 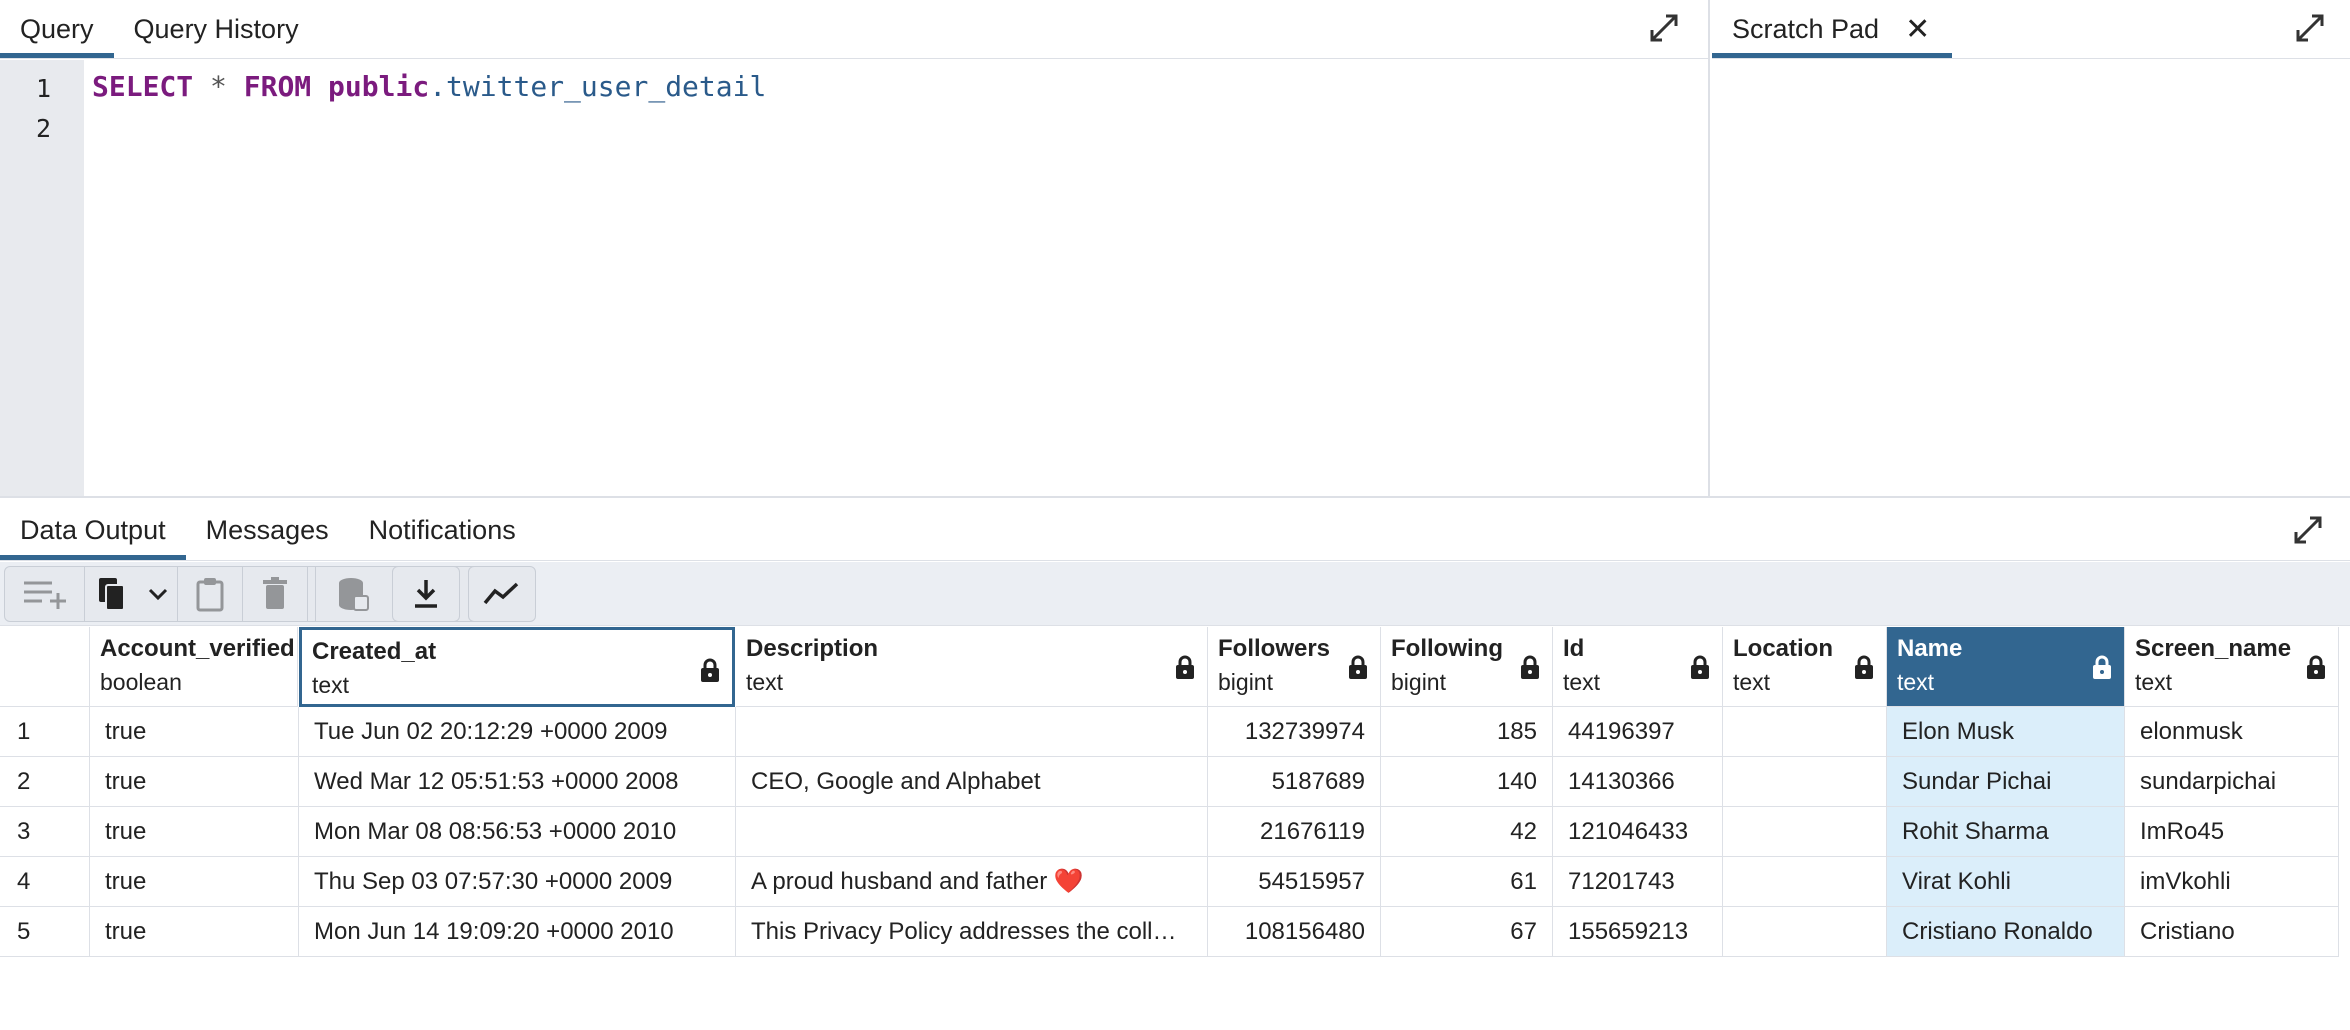 I want to click on cell-created-at: Mon Mar 08 08:56:53 +0000 2010, so click(x=517, y=832).